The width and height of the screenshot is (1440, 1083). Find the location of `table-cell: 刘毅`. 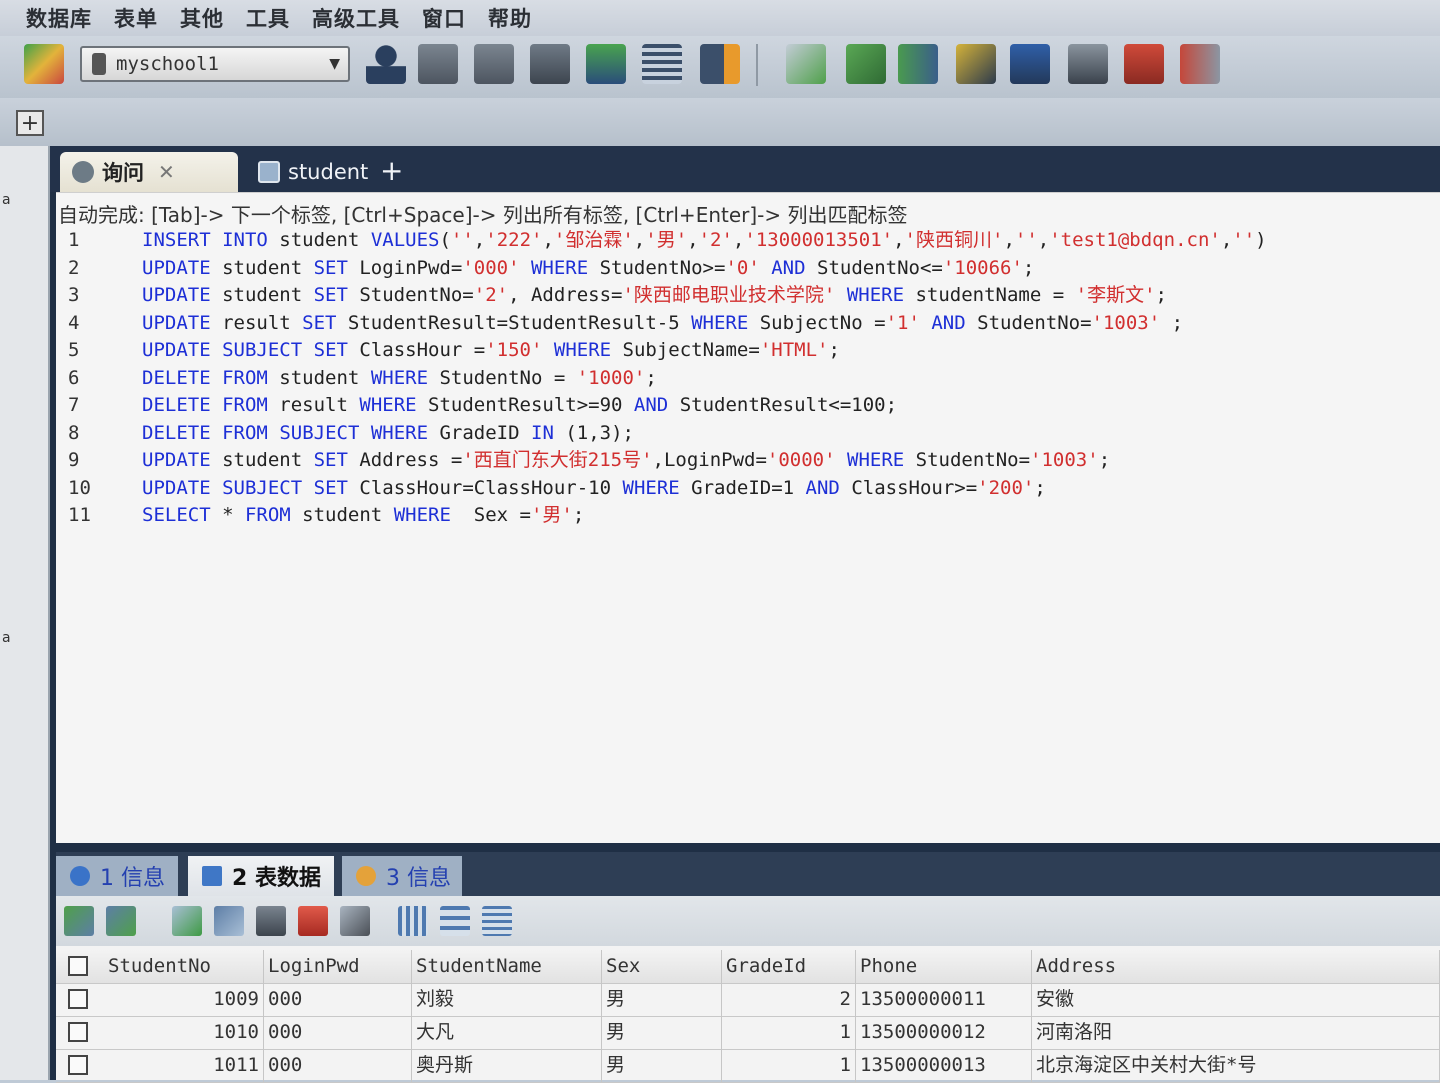

table-cell: 刘毅 is located at coordinates (507, 999).